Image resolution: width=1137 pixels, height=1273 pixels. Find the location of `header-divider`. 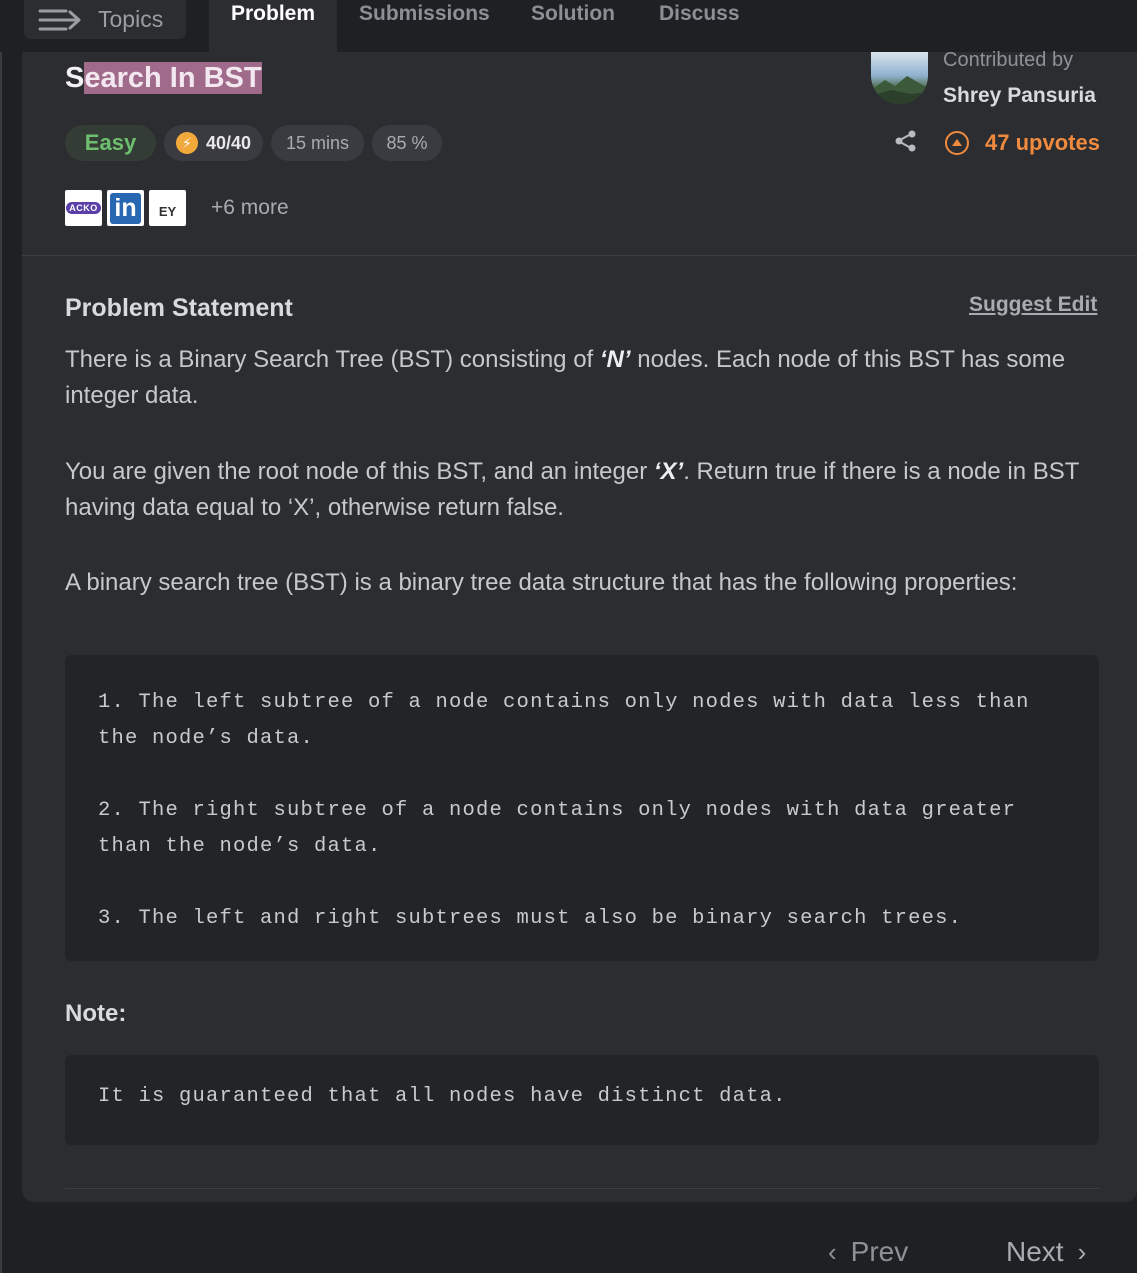

header-divider is located at coordinates (579, 255).